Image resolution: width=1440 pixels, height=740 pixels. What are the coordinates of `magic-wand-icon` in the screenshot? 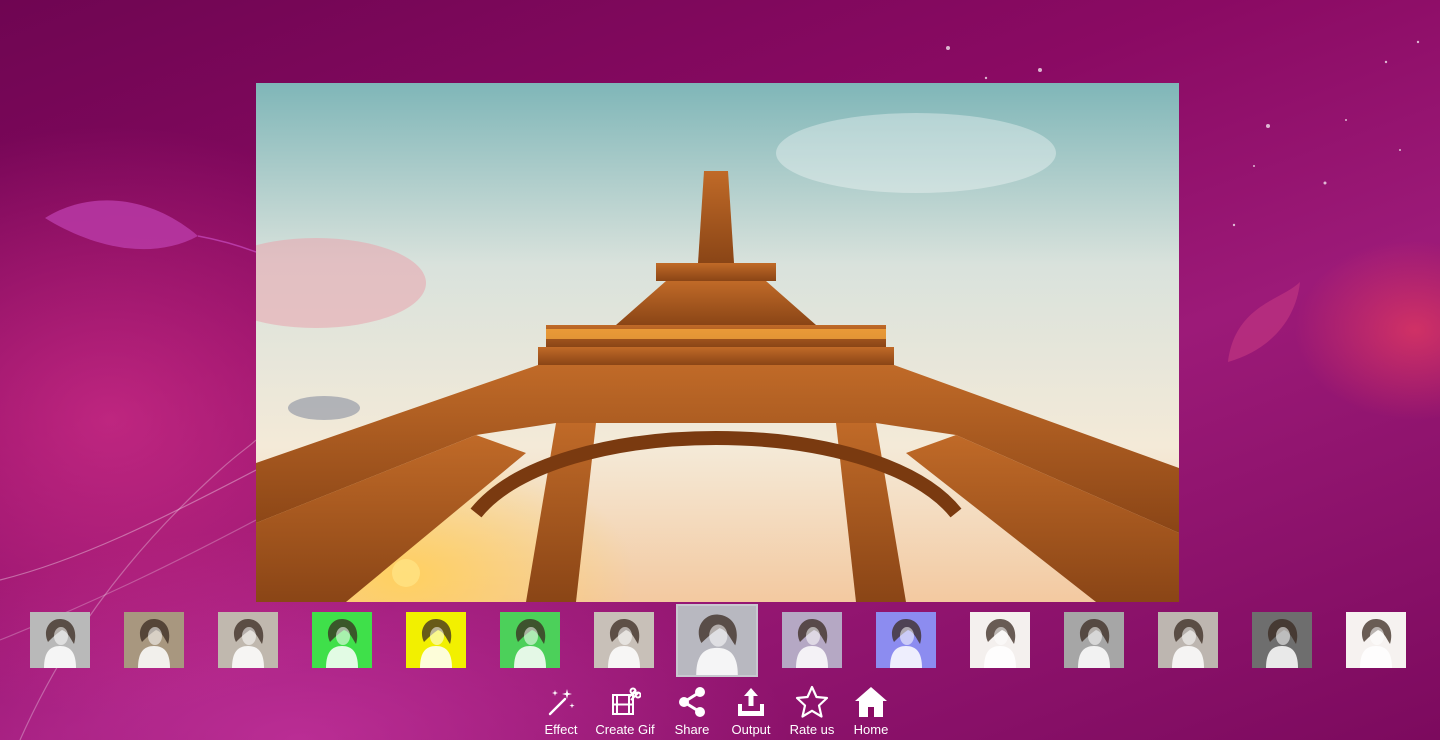 It's located at (561, 702).